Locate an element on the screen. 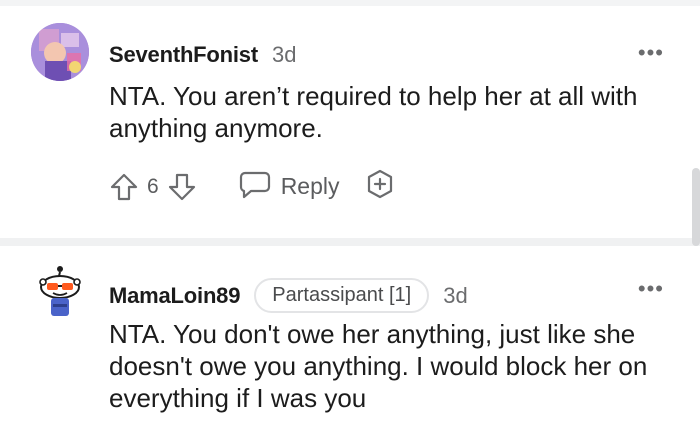  award-plus-icon is located at coordinates (380, 186).